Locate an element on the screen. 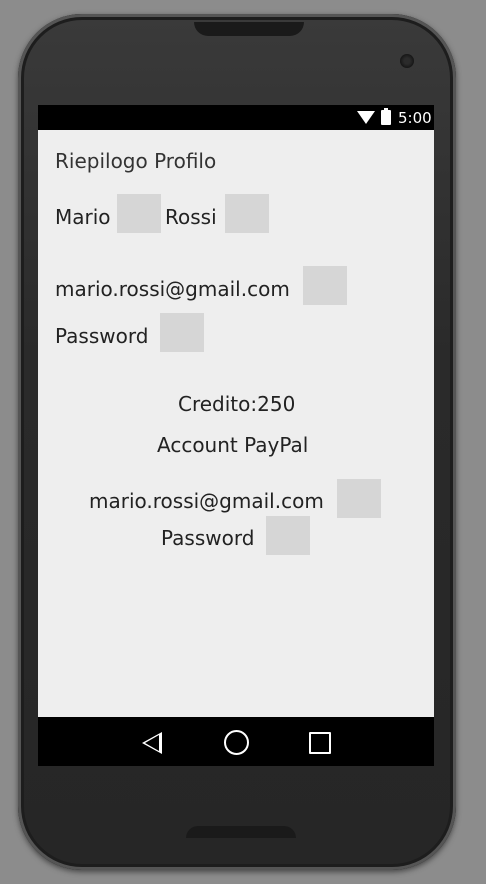  last-name-label: Rossi is located at coordinates (191, 217).